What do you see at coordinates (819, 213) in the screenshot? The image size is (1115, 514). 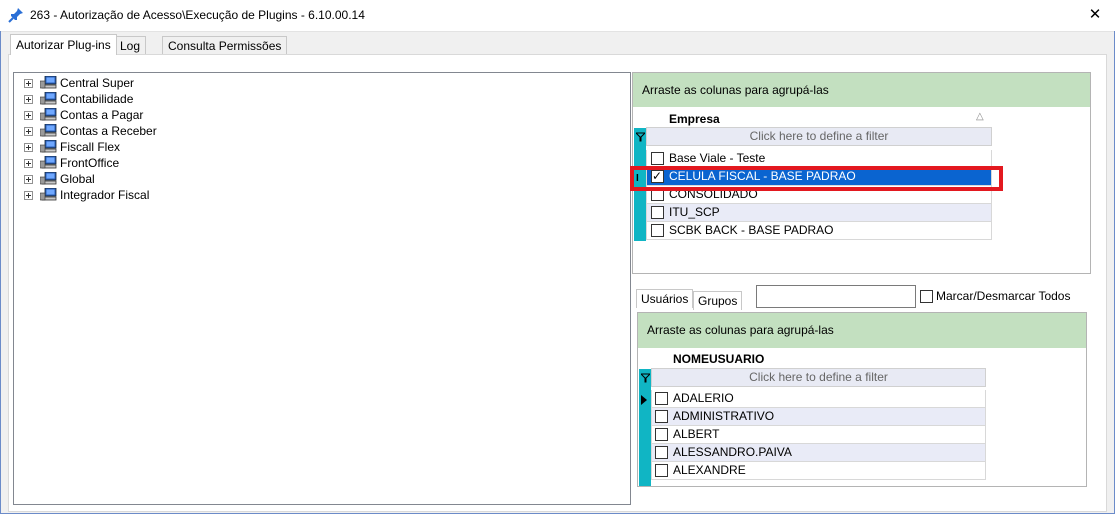 I see `table-row: ITU_SCP` at bounding box center [819, 213].